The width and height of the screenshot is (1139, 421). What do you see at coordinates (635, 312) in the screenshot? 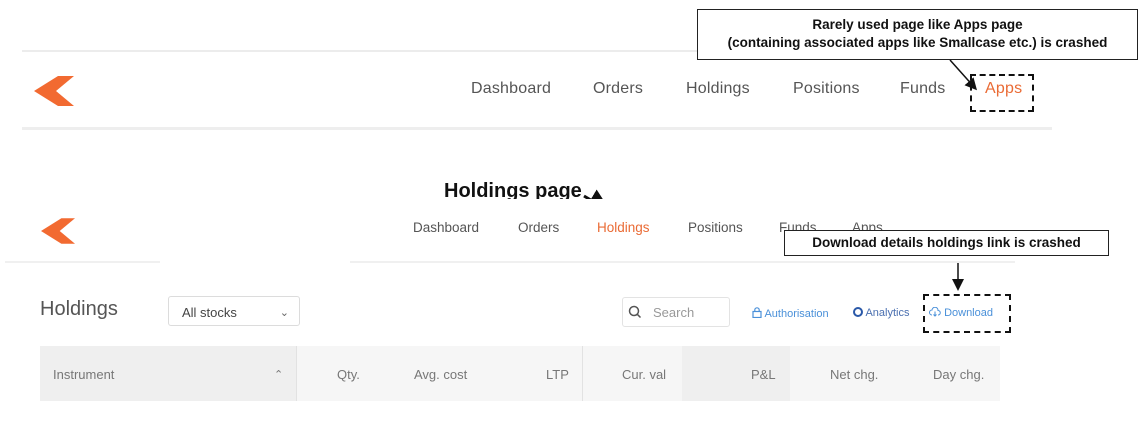
I see `search-icon` at bounding box center [635, 312].